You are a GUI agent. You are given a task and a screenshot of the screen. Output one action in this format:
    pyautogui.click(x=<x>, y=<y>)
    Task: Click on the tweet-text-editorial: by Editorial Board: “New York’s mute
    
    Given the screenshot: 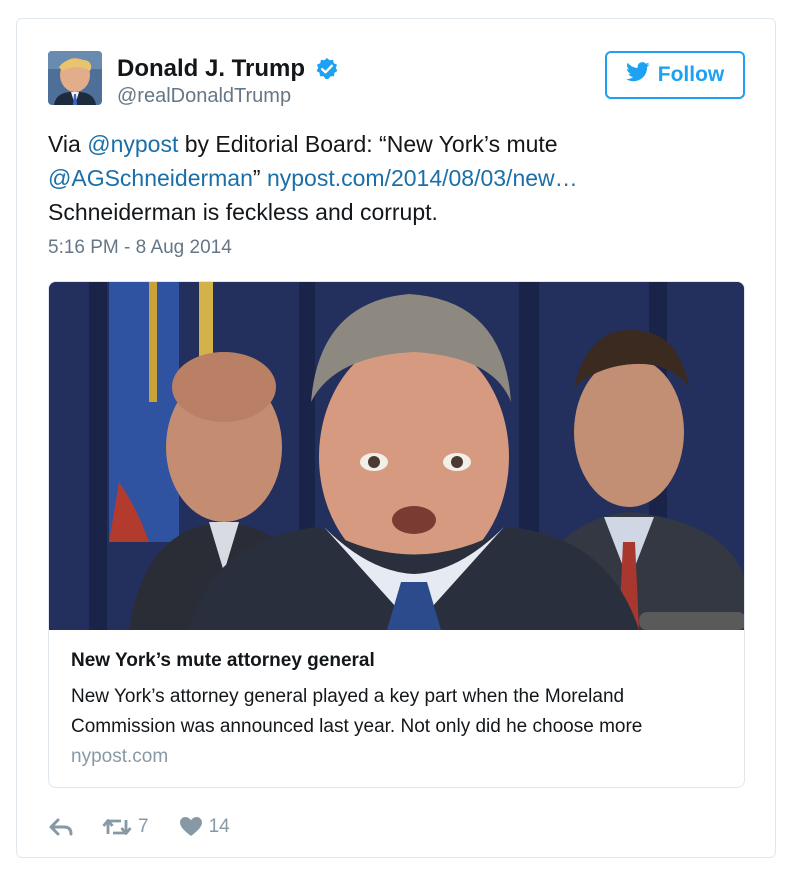 What is the action you would take?
    pyautogui.click(x=368, y=144)
    